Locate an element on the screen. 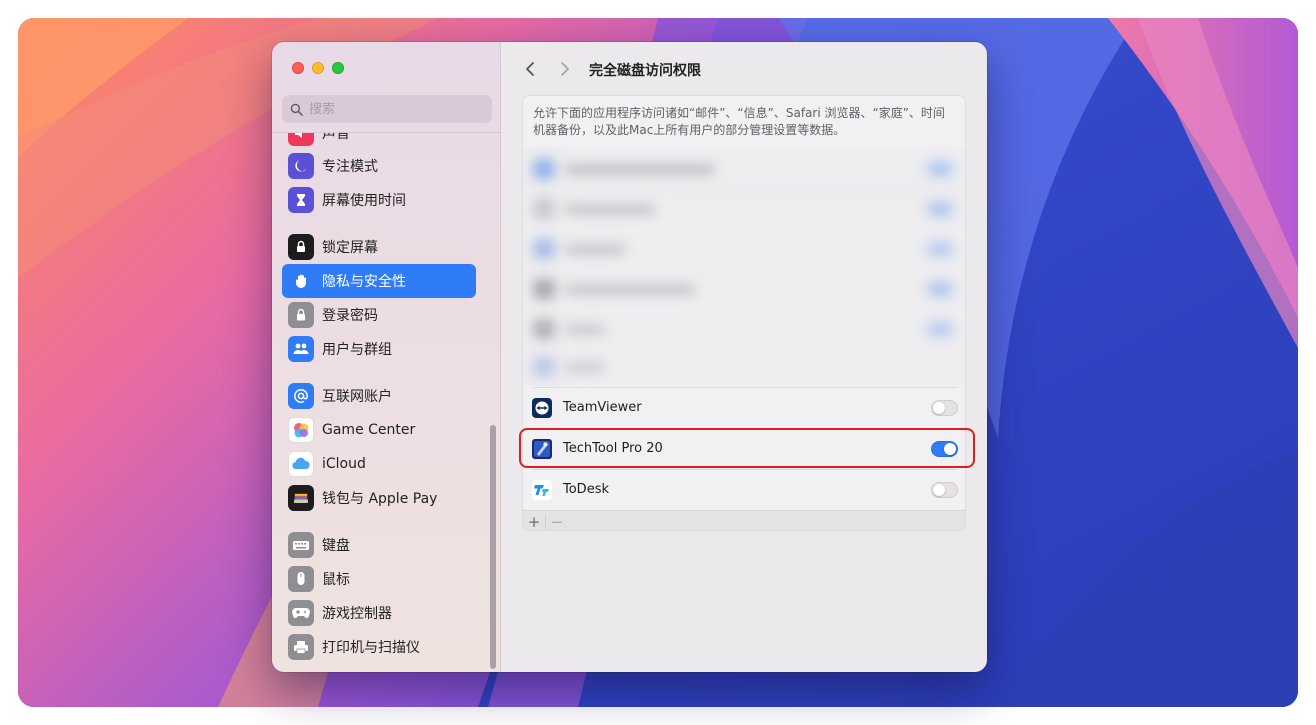  hand-icon is located at coordinates (301, 281).